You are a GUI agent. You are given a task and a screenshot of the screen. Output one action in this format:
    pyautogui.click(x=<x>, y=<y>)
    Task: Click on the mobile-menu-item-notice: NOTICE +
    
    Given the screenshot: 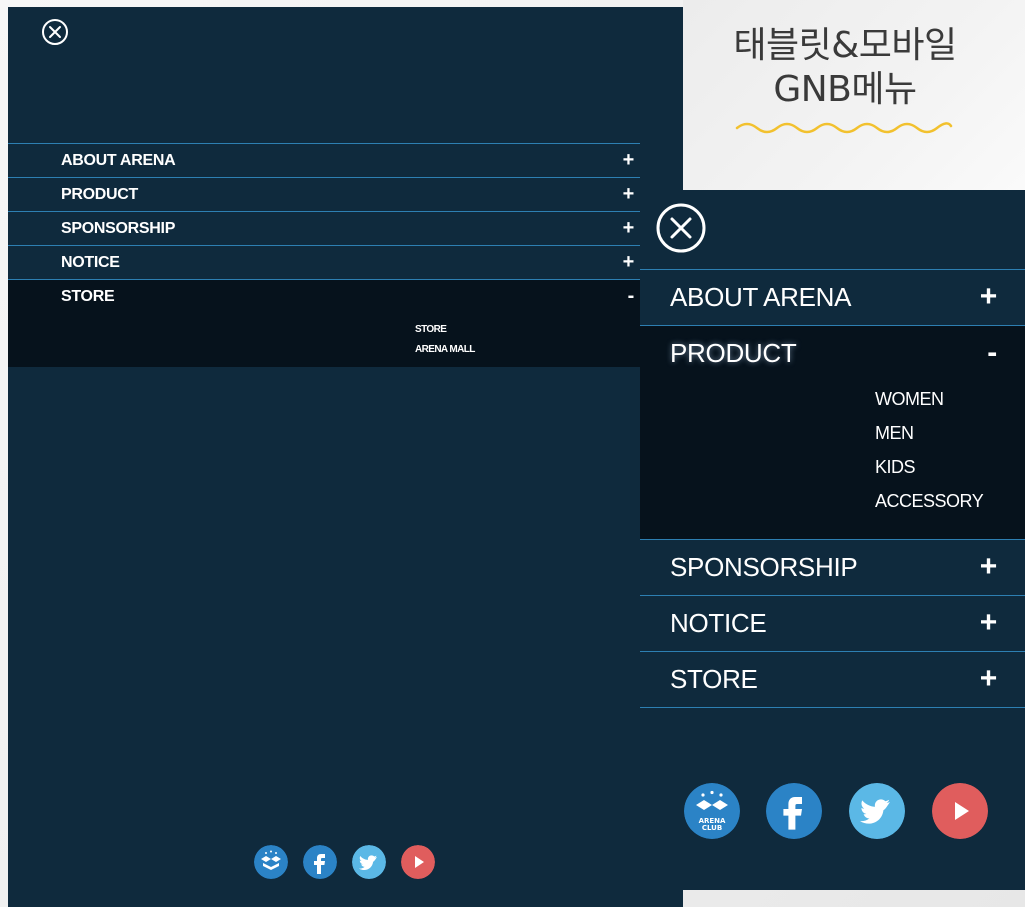 What is the action you would take?
    pyautogui.click(x=832, y=623)
    